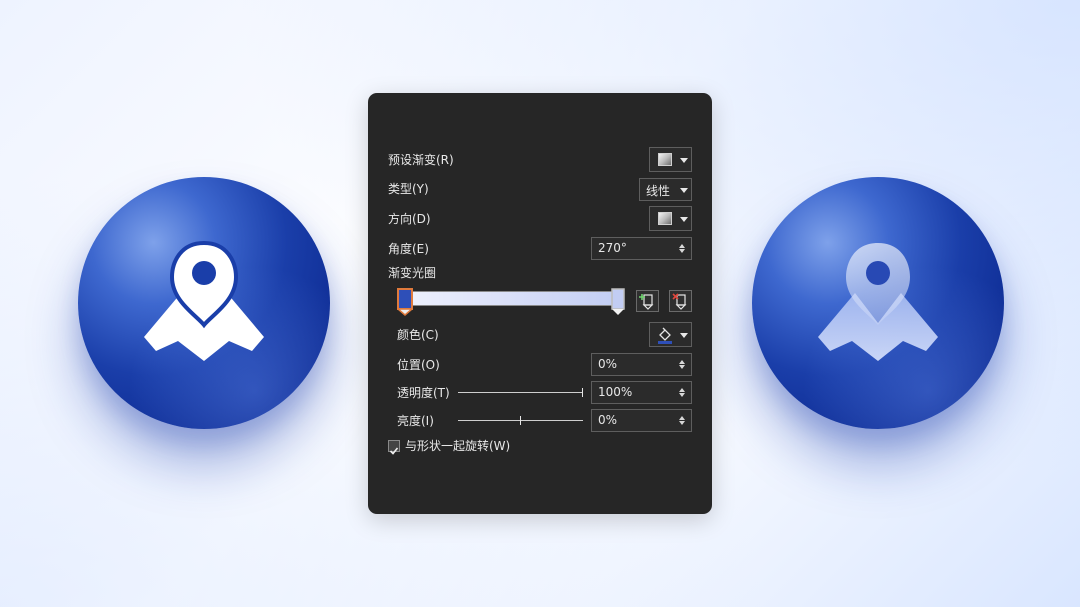 The height and width of the screenshot is (607, 1080). I want to click on color-dropdown, so click(670, 334).